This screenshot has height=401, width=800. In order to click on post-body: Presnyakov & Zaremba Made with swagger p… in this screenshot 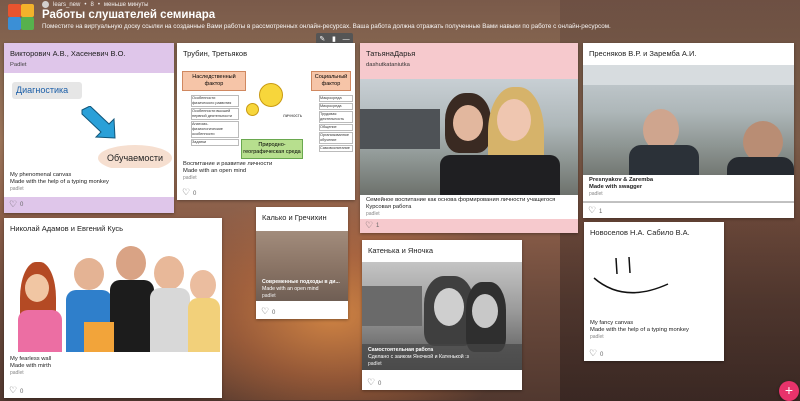, I will do `click(621, 187)`.